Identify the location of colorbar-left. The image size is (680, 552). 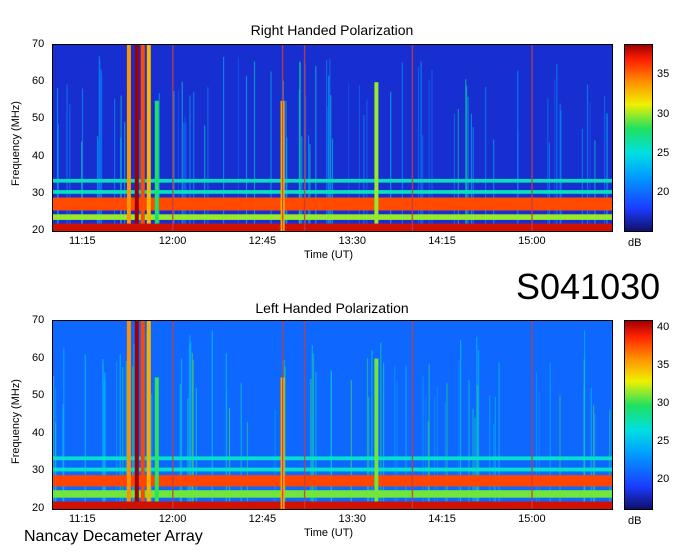
(638, 415).